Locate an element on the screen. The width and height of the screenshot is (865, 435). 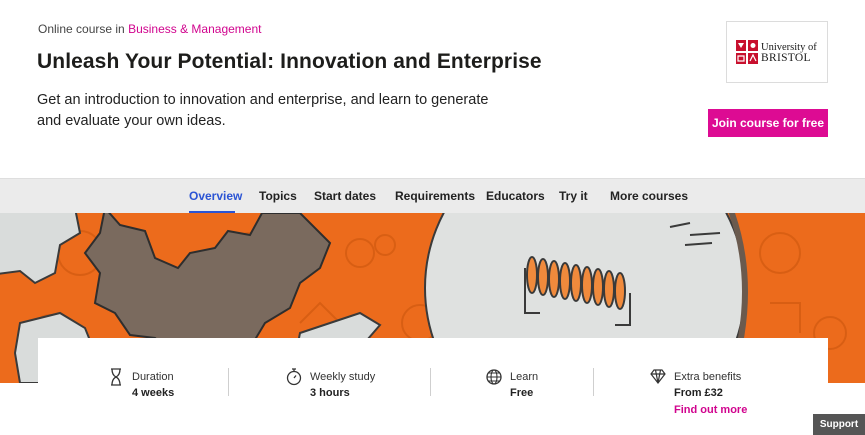
stat-value: From £32 is located at coordinates (698, 393).